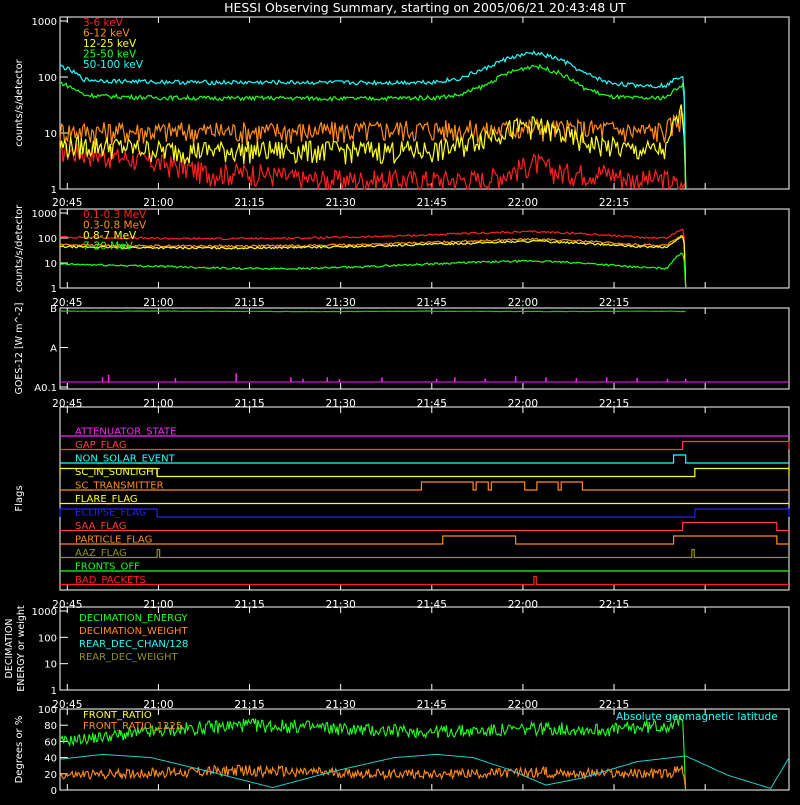  Describe the element at coordinates (133, 631) in the screenshot. I see `legend-entry: DECIMATION_WEIGHT` at that location.